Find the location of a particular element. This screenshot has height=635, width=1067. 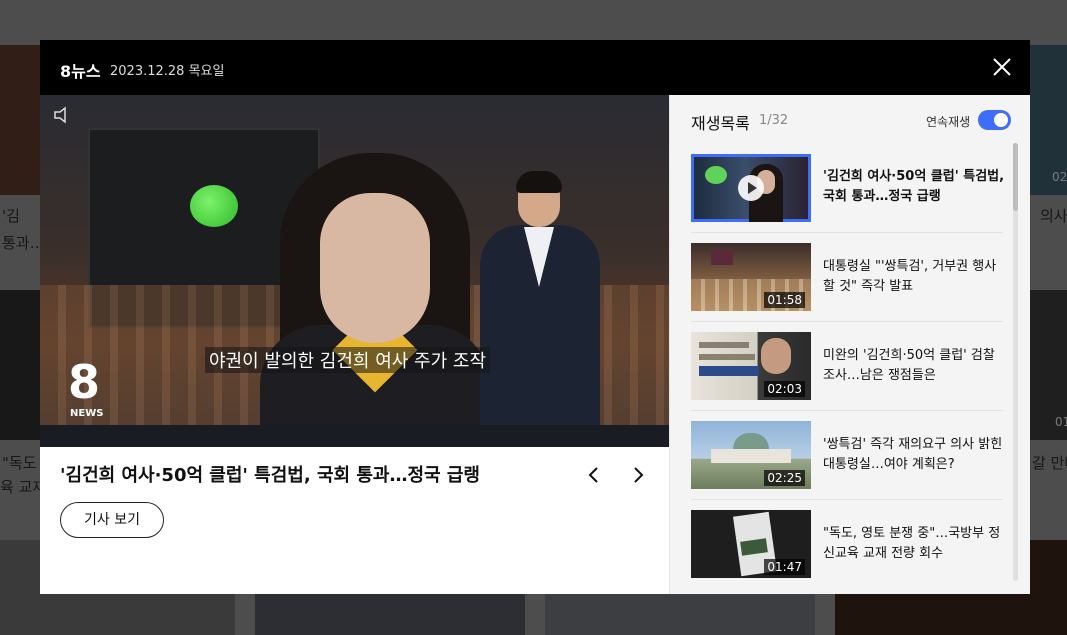

duration-badge: 02:25 is located at coordinates (784, 478).